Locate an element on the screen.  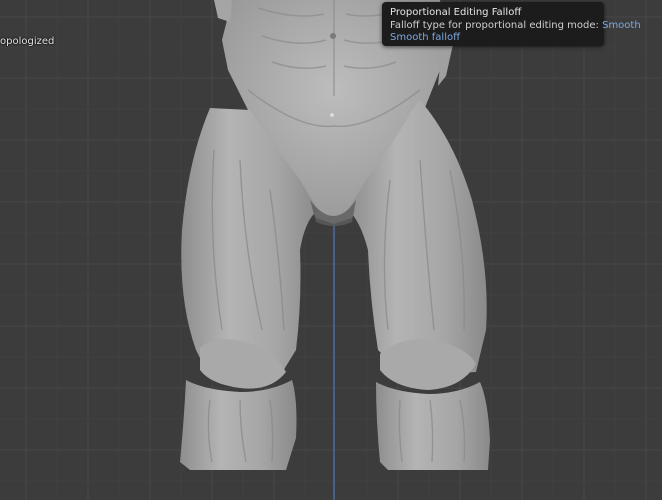
navel is located at coordinates (333, 36).